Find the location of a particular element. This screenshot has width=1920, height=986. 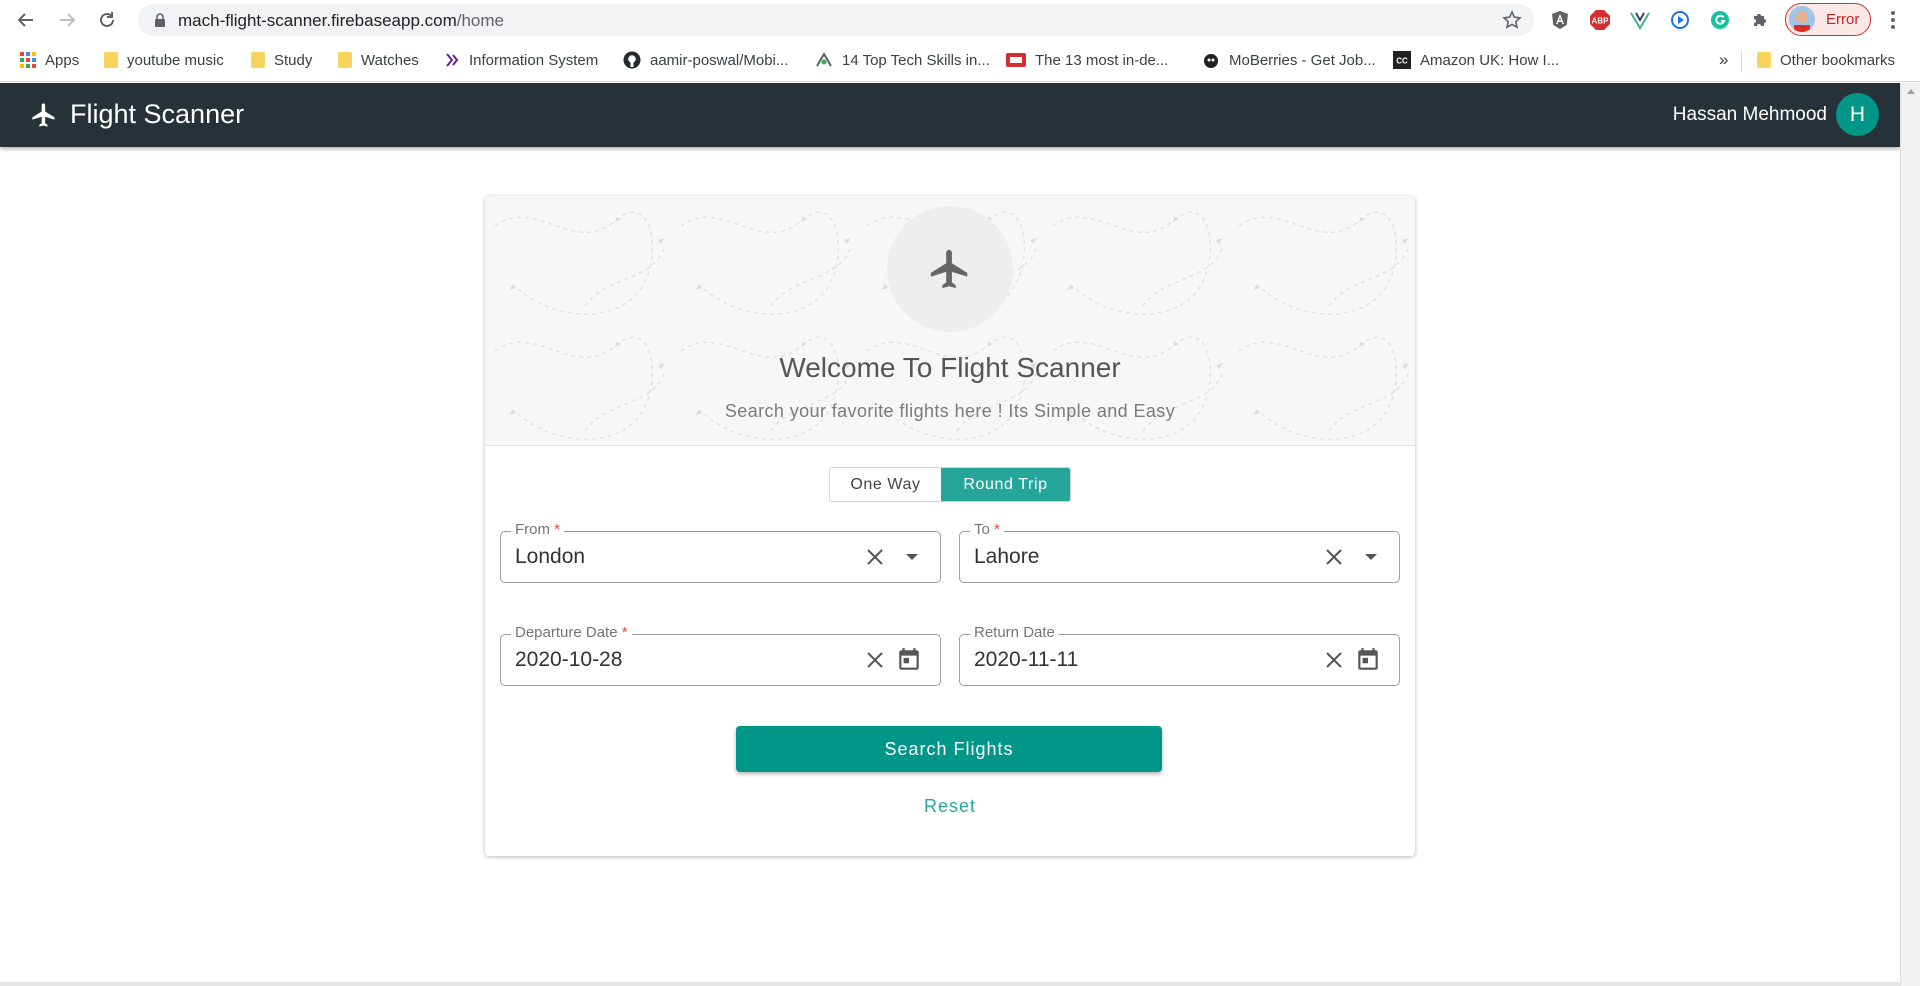

round-trip-toggle: Round Trip is located at coordinates (1005, 484).